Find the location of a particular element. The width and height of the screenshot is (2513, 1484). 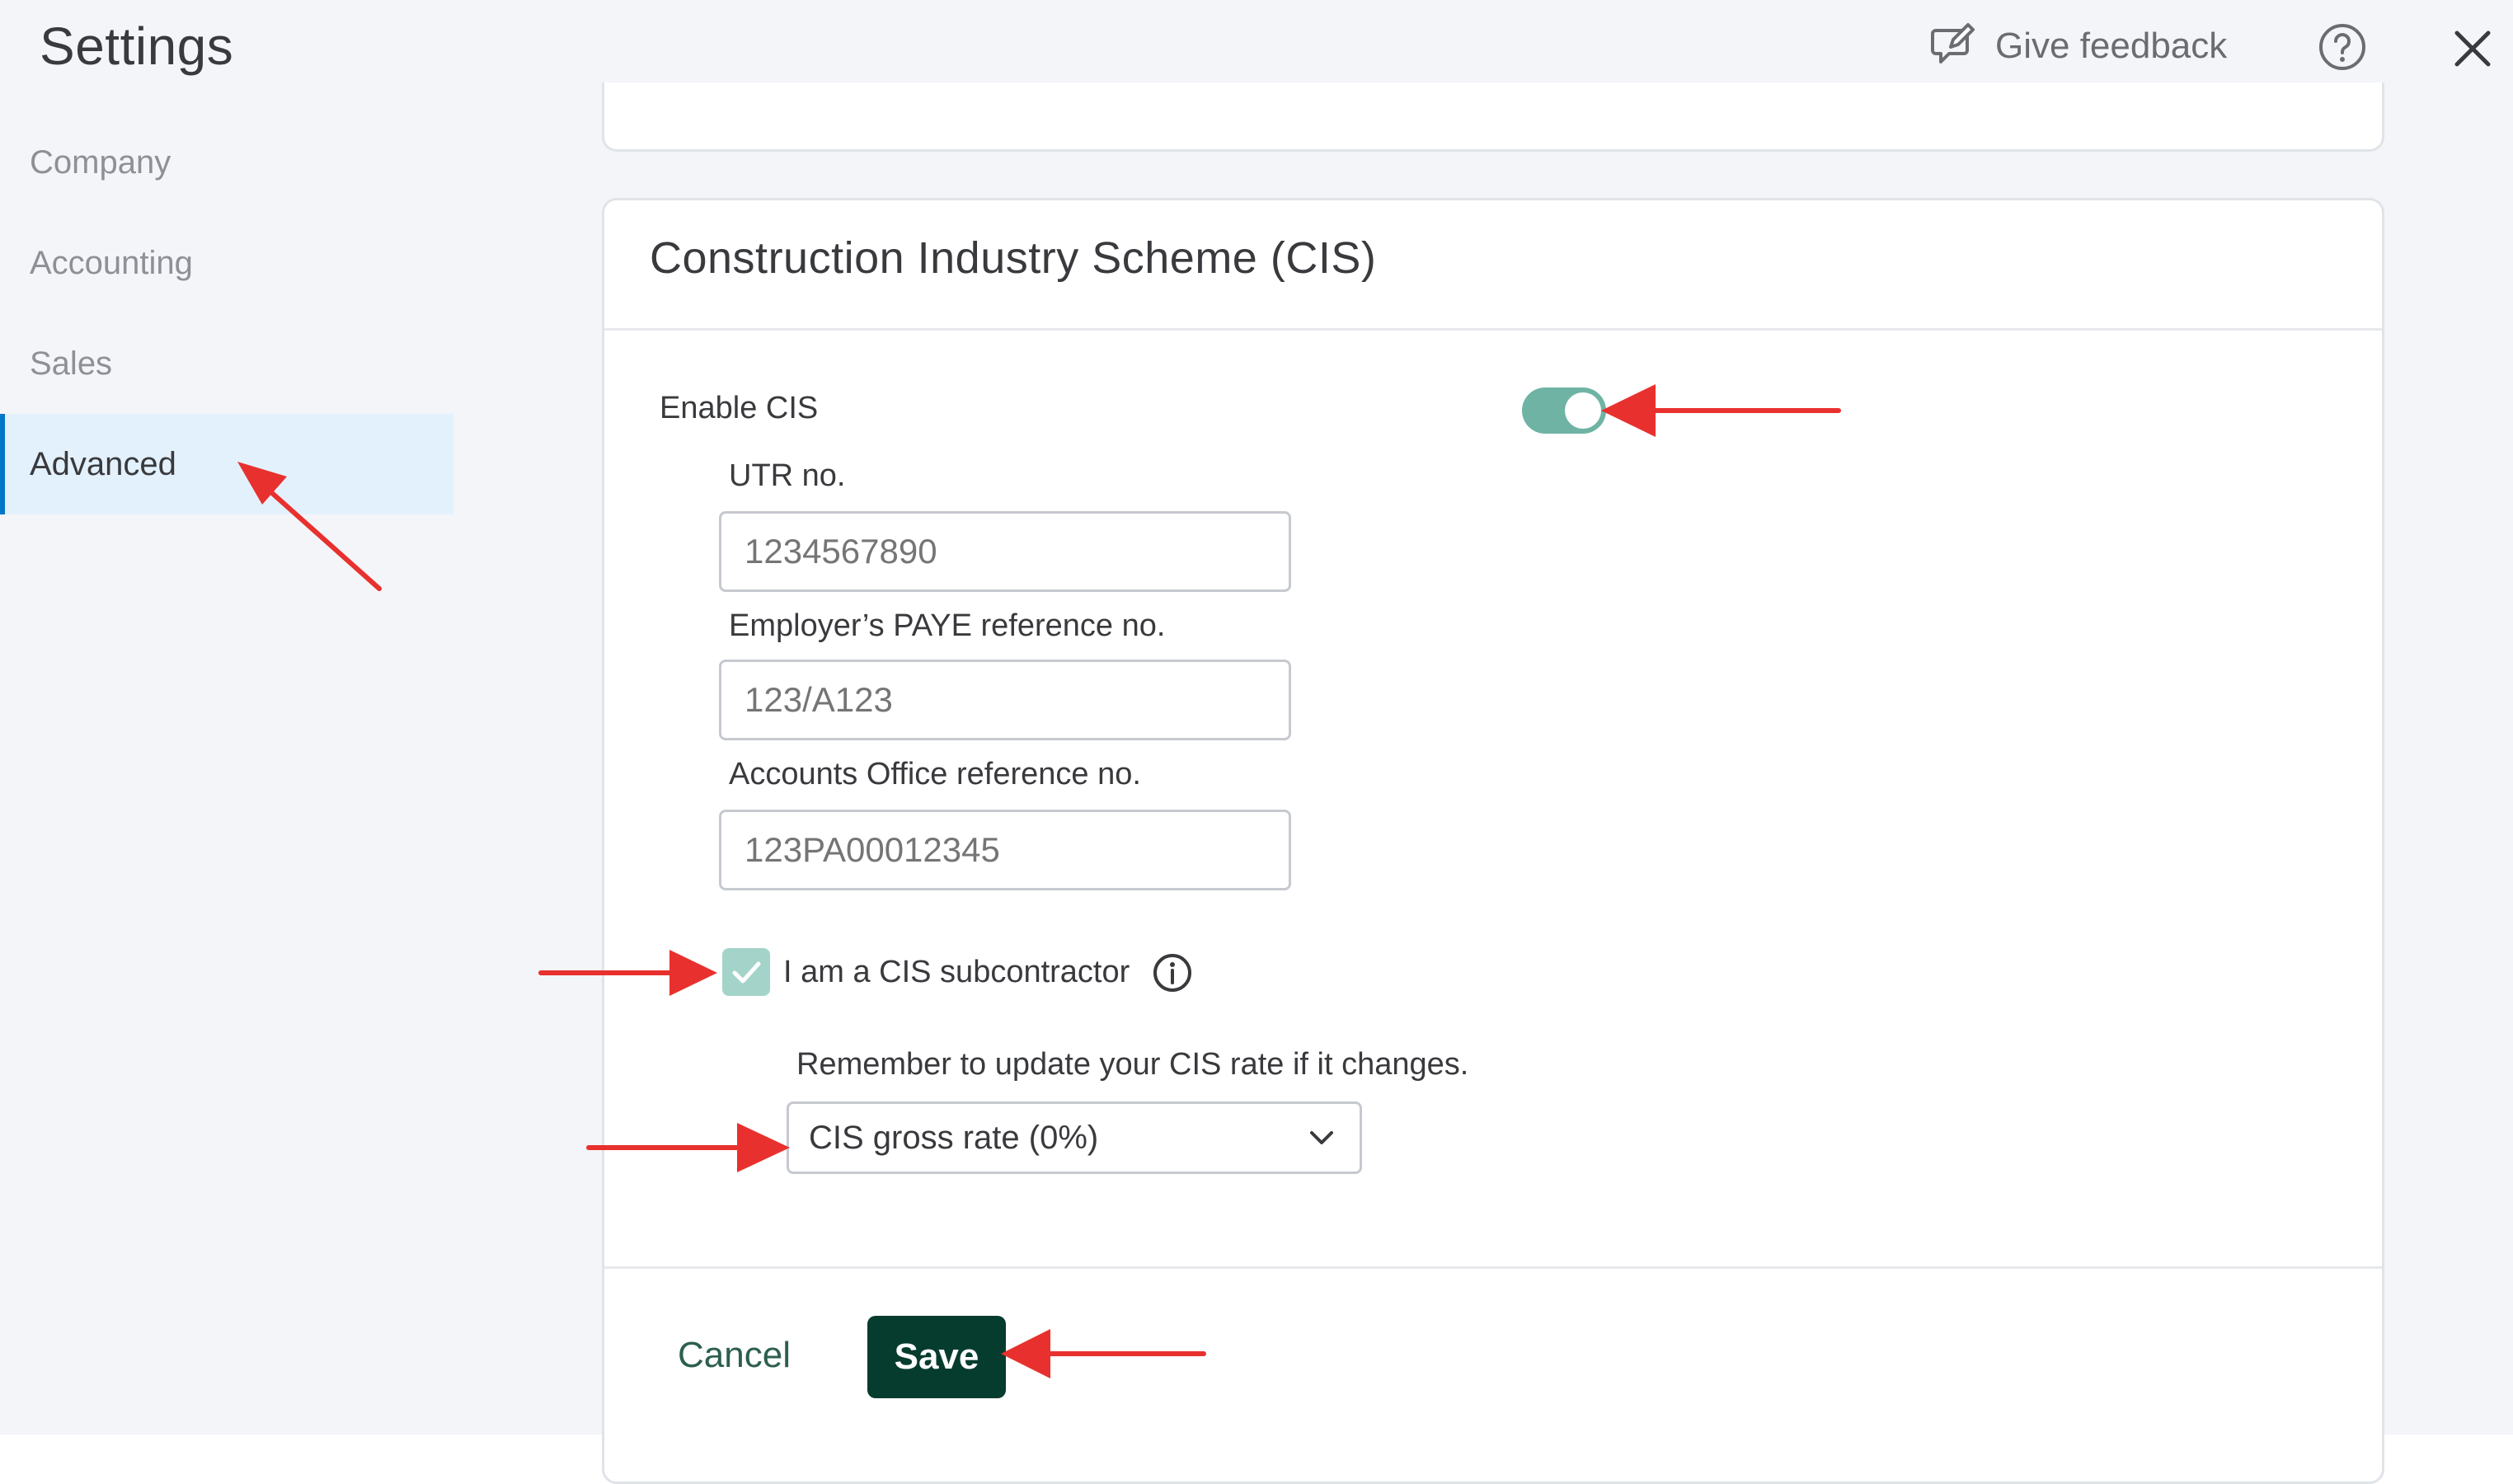

give-feedback-label: Give feedback is located at coordinates (2111, 46).